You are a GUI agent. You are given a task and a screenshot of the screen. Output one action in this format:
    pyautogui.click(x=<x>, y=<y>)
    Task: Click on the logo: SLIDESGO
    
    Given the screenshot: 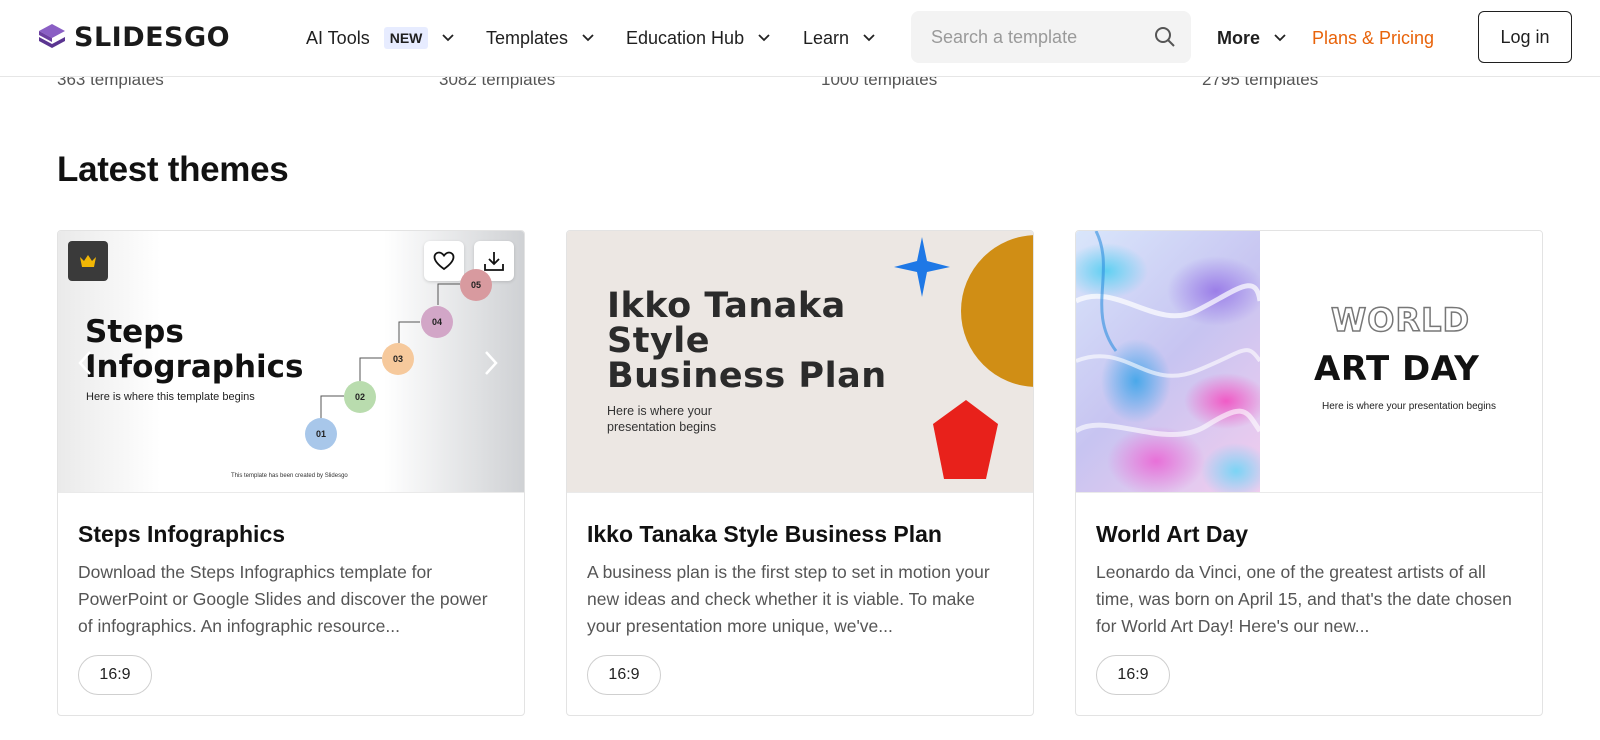 What is the action you would take?
    pyautogui.click(x=133, y=37)
    